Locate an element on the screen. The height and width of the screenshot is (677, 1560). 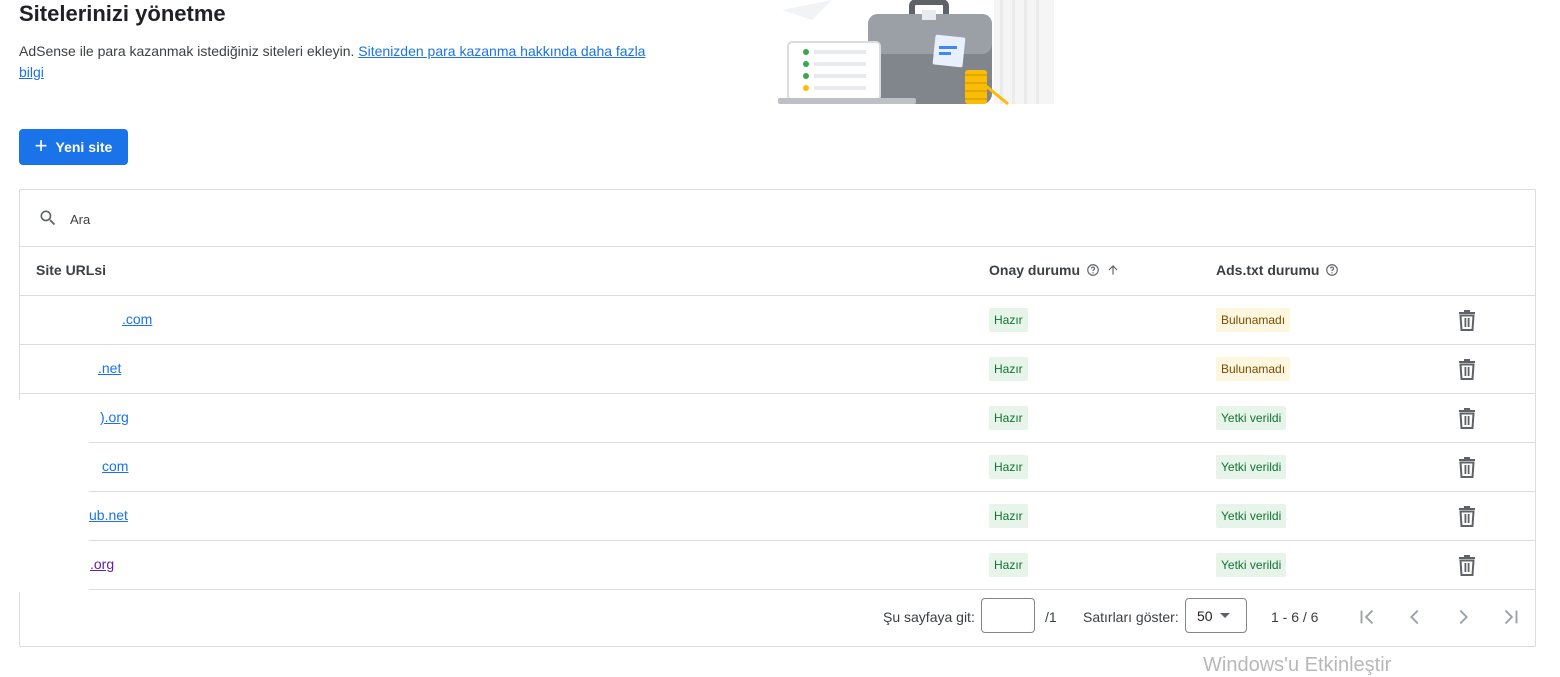
search-input is located at coordinates (320, 219).